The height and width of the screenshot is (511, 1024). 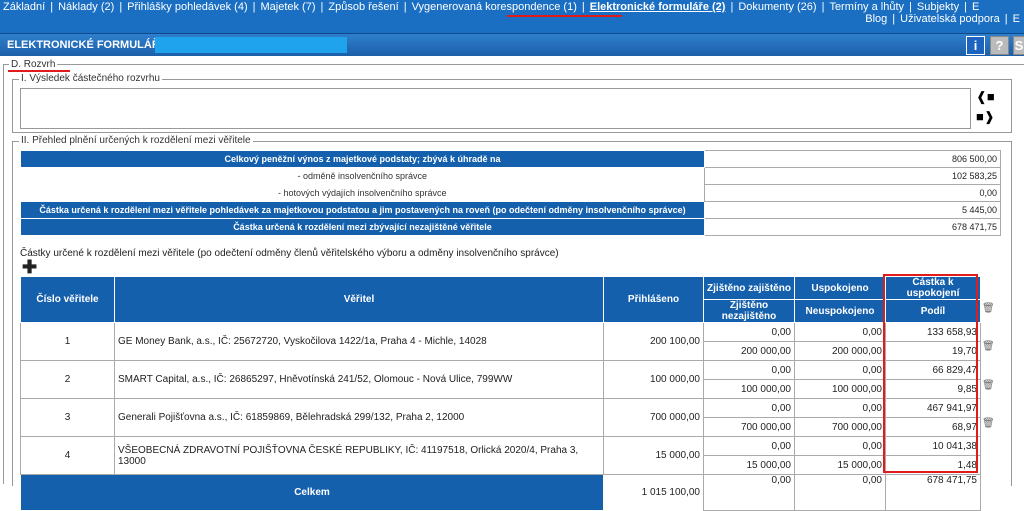 What do you see at coordinates (33, 64) in the screenshot?
I see `section-rozvrh-legend: D. Rozvrh` at bounding box center [33, 64].